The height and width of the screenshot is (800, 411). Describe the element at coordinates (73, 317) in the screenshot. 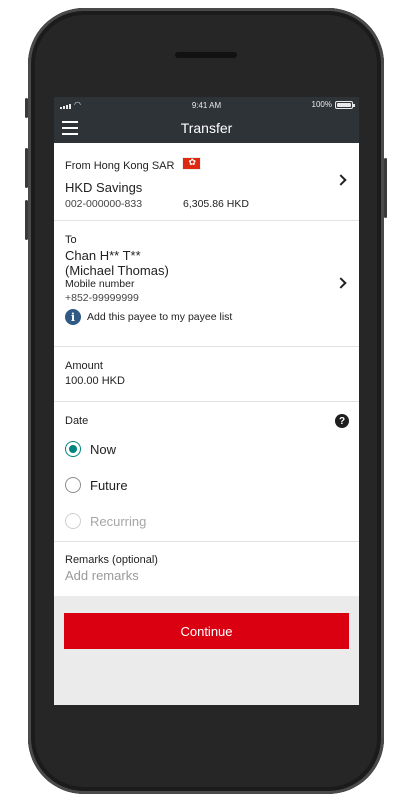

I see `info-icon: i` at that location.